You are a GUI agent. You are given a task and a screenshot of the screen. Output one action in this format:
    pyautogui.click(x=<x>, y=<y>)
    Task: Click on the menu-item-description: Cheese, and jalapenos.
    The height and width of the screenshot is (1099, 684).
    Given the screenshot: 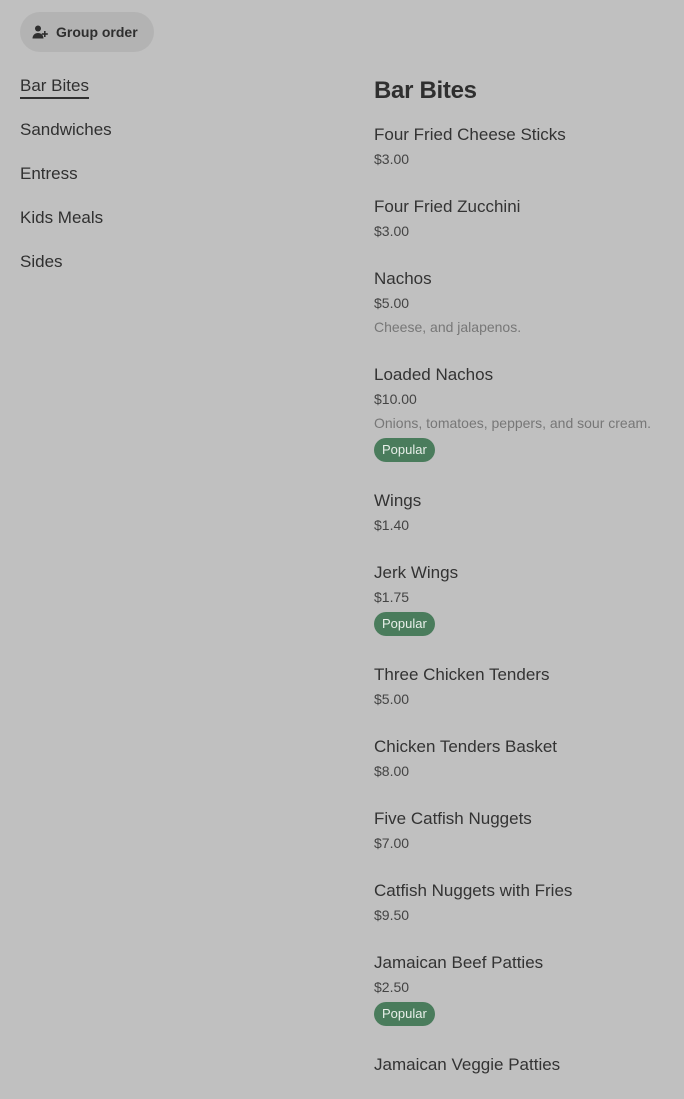 What is the action you would take?
    pyautogui.click(x=448, y=327)
    